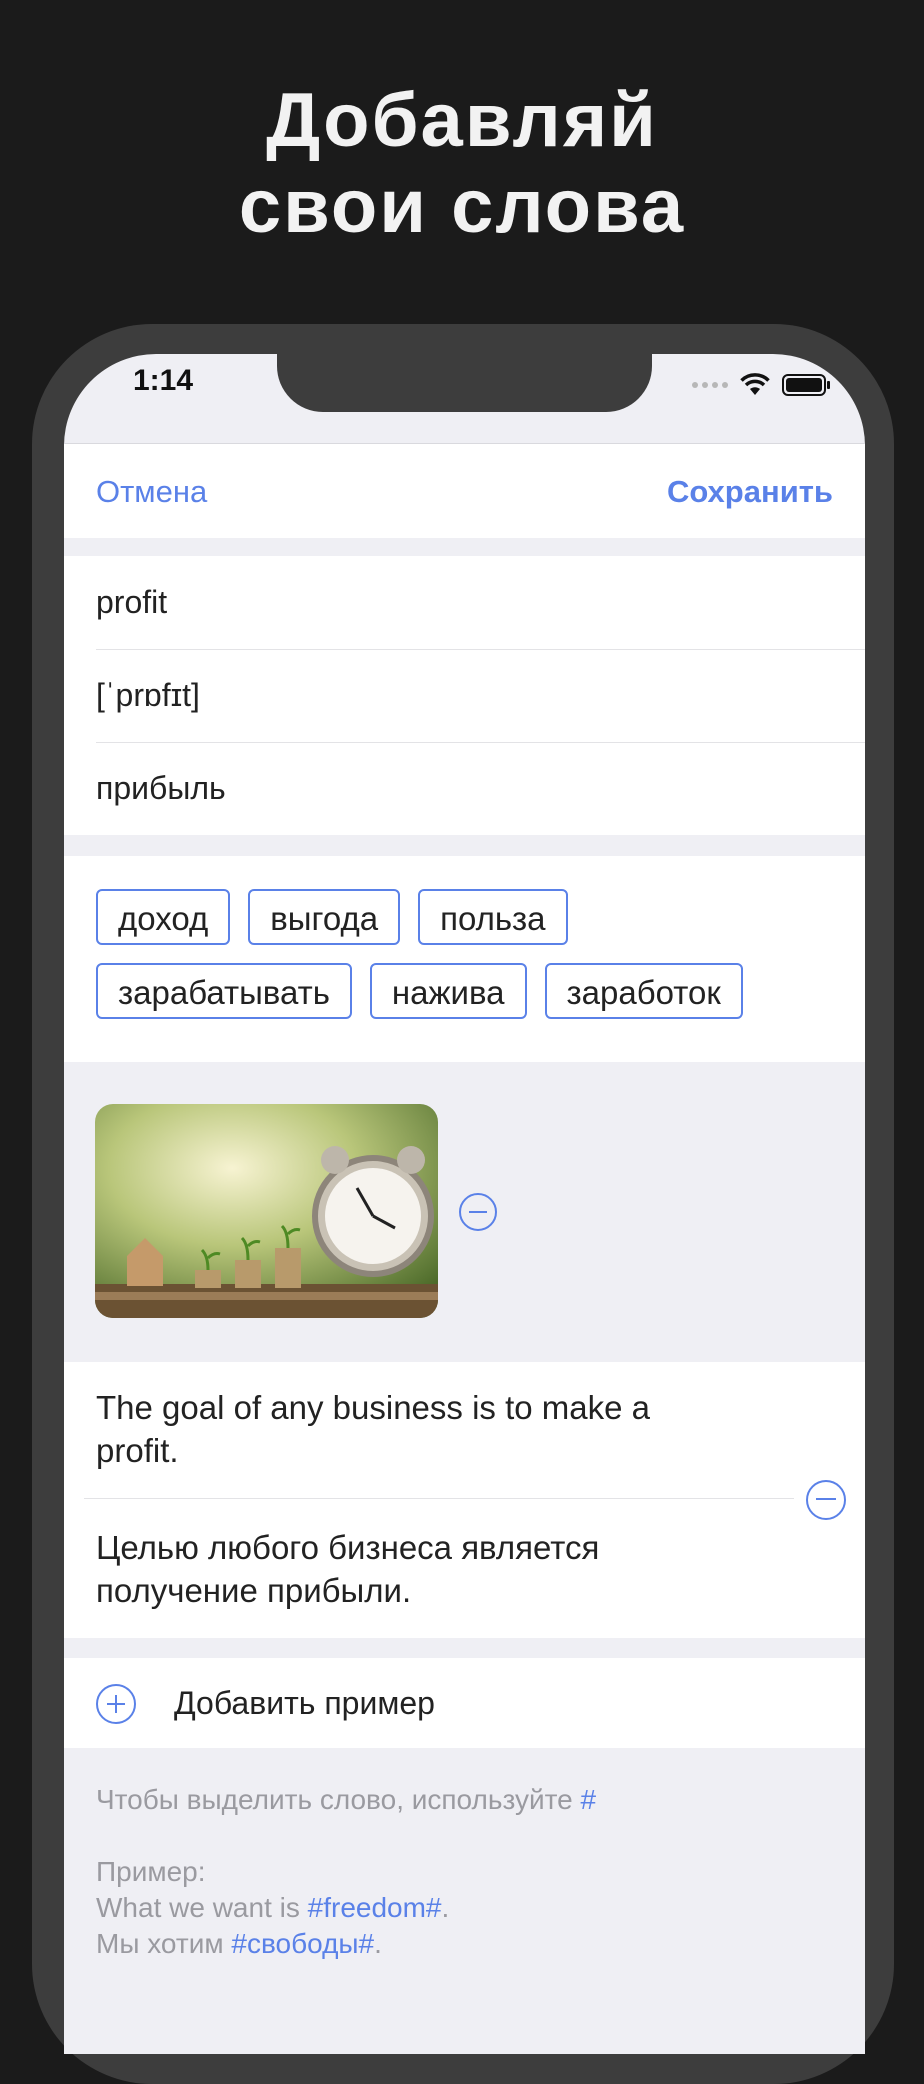 The width and height of the screenshot is (924, 2084). What do you see at coordinates (462, 206) in the screenshot?
I see `headline-line-2: свои слова` at bounding box center [462, 206].